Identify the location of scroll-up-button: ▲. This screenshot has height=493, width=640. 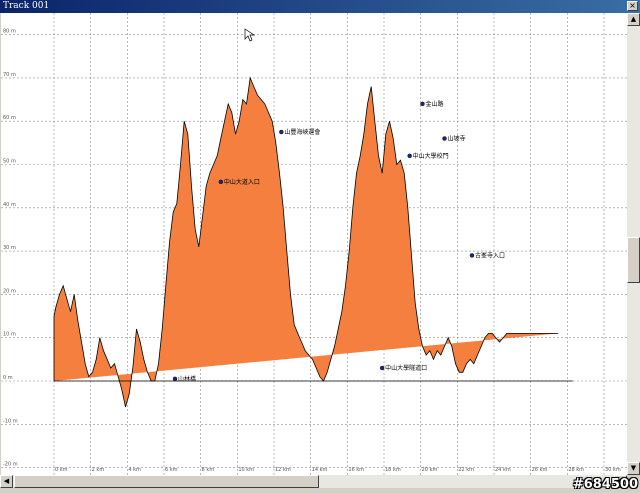
(633, 19).